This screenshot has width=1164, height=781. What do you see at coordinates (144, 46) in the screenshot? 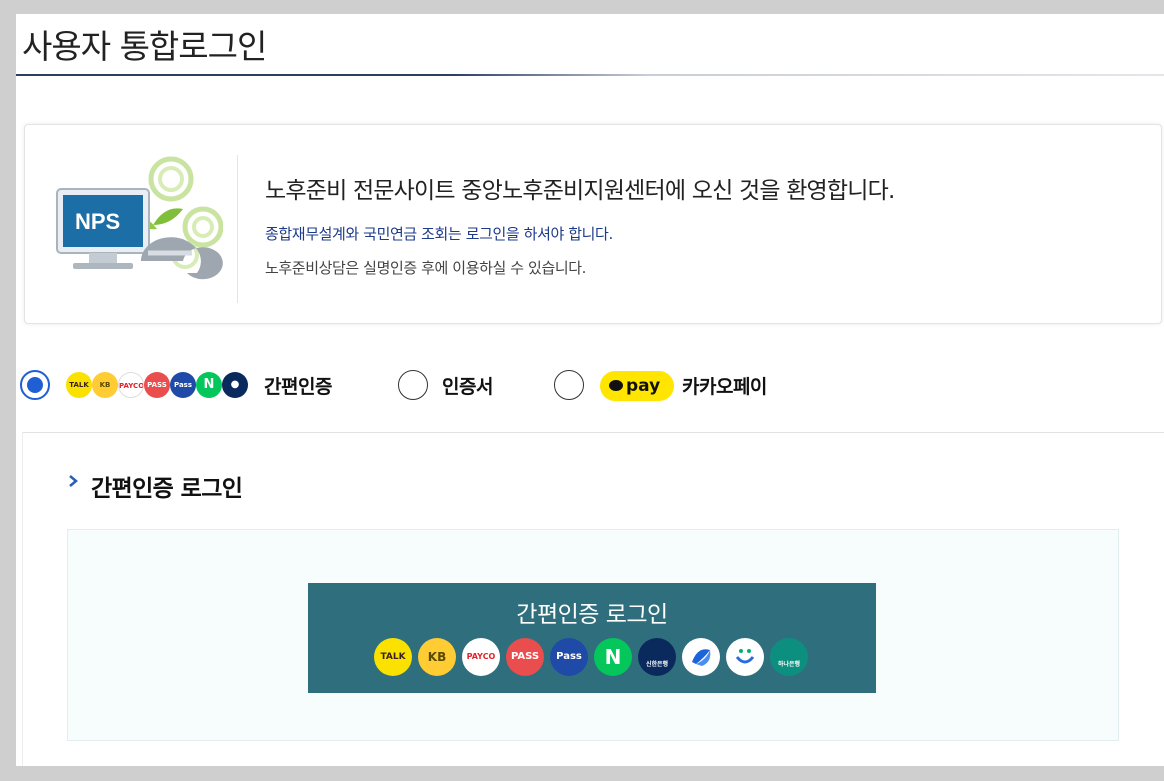
I see `page-title: 사용자 통합로그인` at bounding box center [144, 46].